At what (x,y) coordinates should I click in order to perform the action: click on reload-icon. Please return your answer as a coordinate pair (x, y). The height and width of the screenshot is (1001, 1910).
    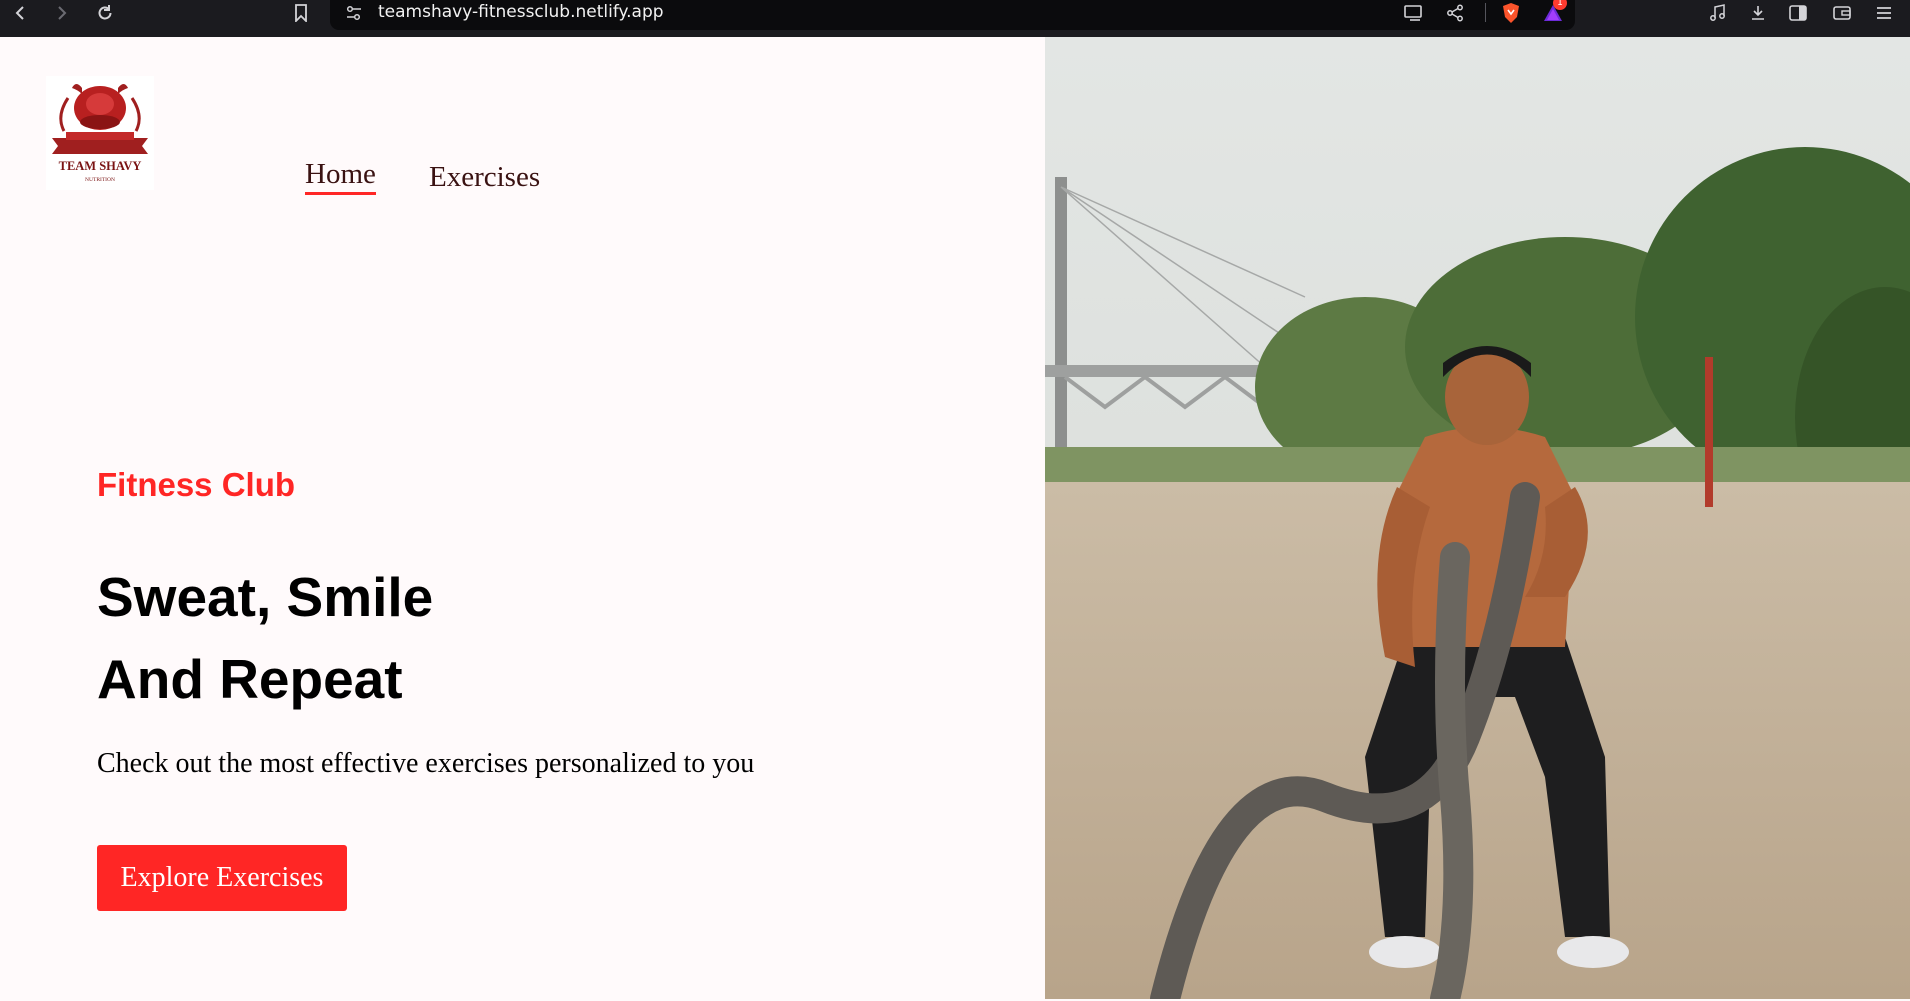
    Looking at the image, I should click on (105, 12).